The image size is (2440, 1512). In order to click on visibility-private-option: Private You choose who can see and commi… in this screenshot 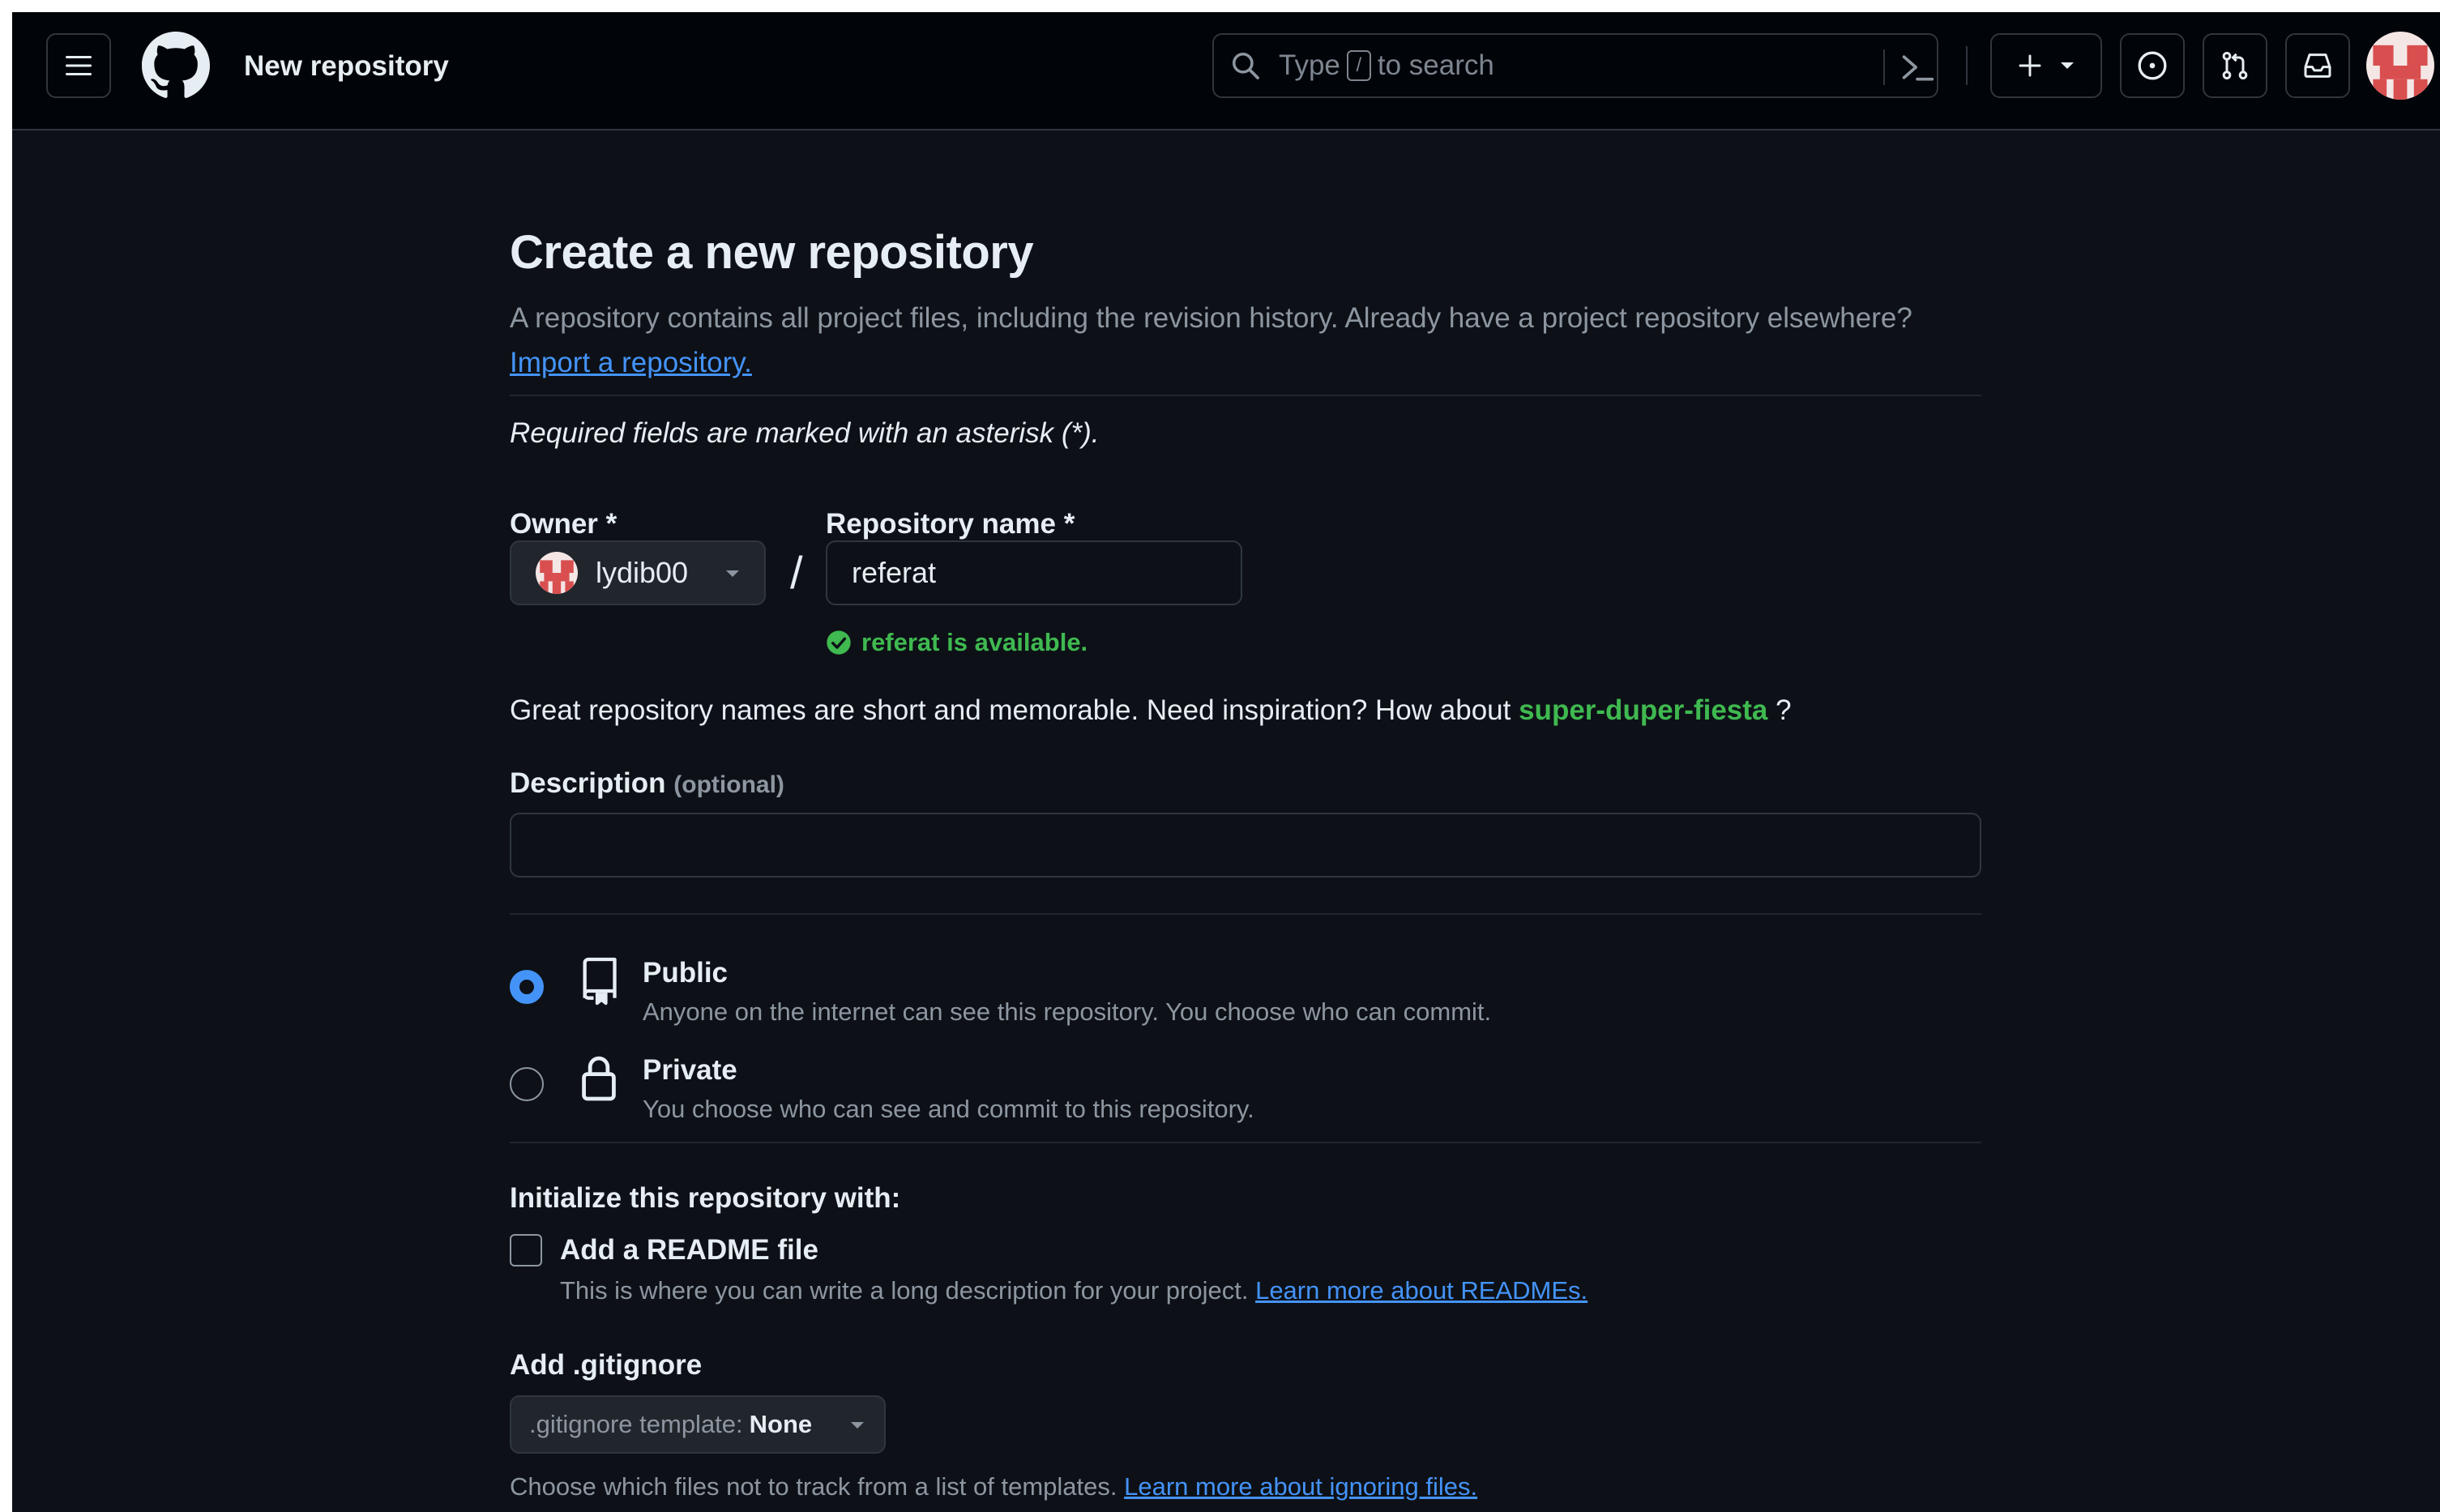, I will do `click(1245, 1093)`.